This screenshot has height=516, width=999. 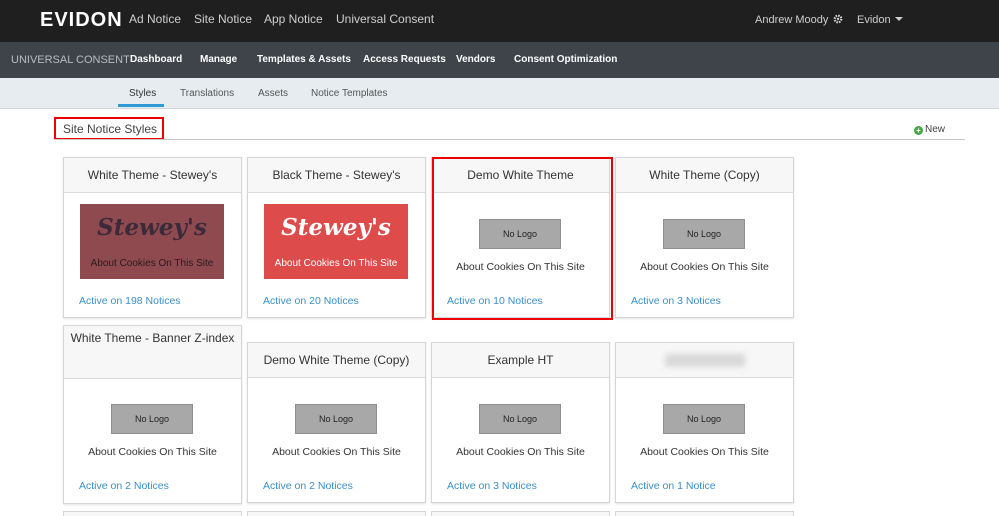 What do you see at coordinates (311, 301) in the screenshot?
I see `active-notices-link: Active on 20 Notices` at bounding box center [311, 301].